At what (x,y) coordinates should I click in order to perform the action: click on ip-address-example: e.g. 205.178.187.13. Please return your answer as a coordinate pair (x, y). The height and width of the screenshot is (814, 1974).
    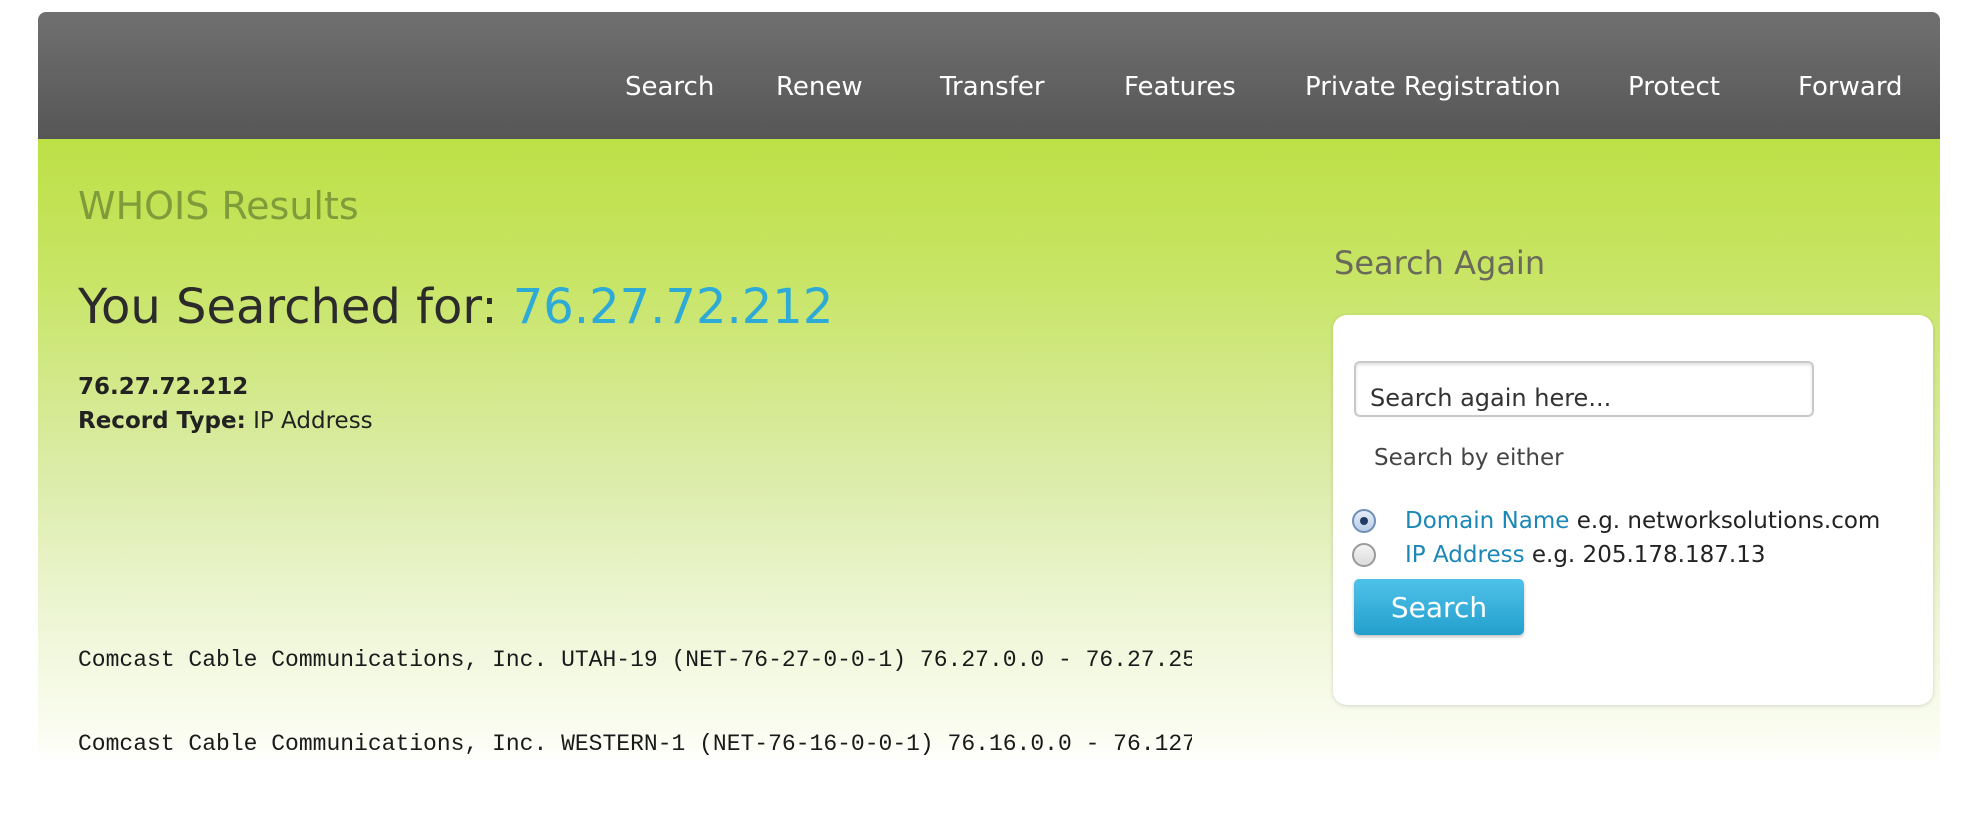
    Looking at the image, I should click on (1648, 555).